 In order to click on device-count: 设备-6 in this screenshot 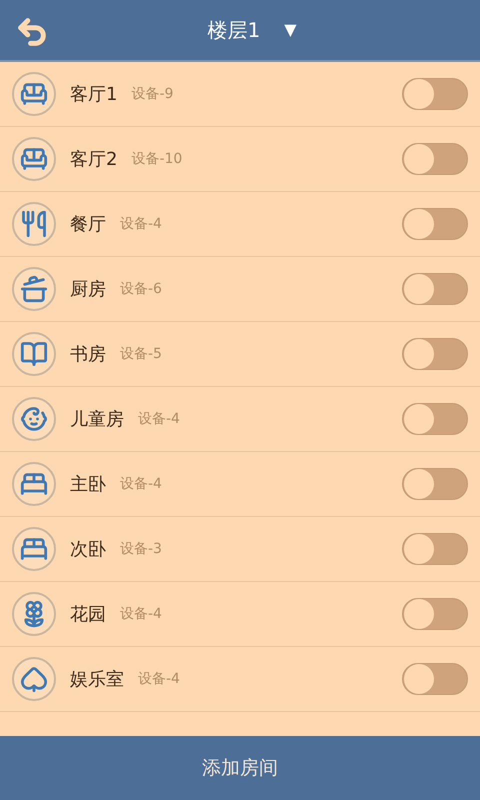, I will do `click(141, 289)`.